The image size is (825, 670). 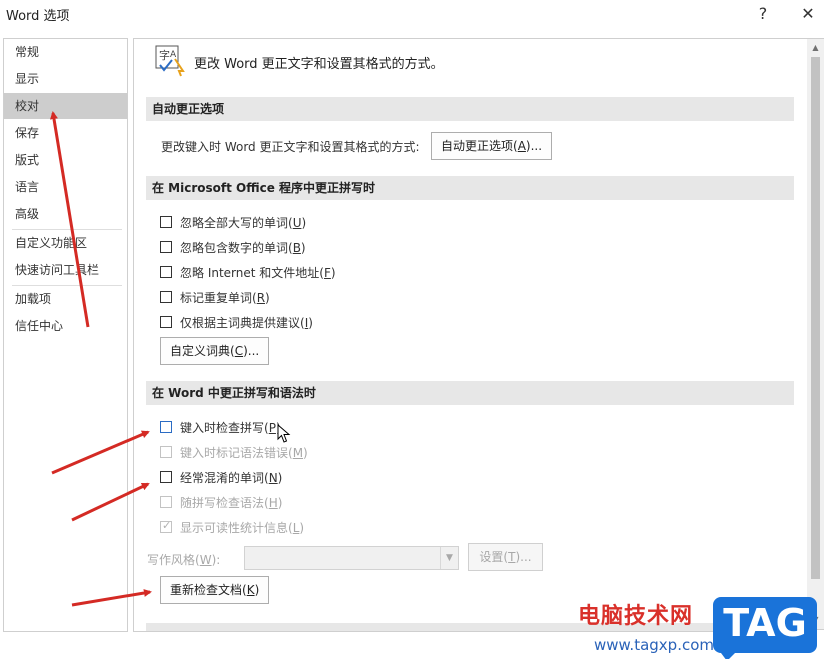 I want to click on scroll-up-icon: ▲, so click(x=815, y=47).